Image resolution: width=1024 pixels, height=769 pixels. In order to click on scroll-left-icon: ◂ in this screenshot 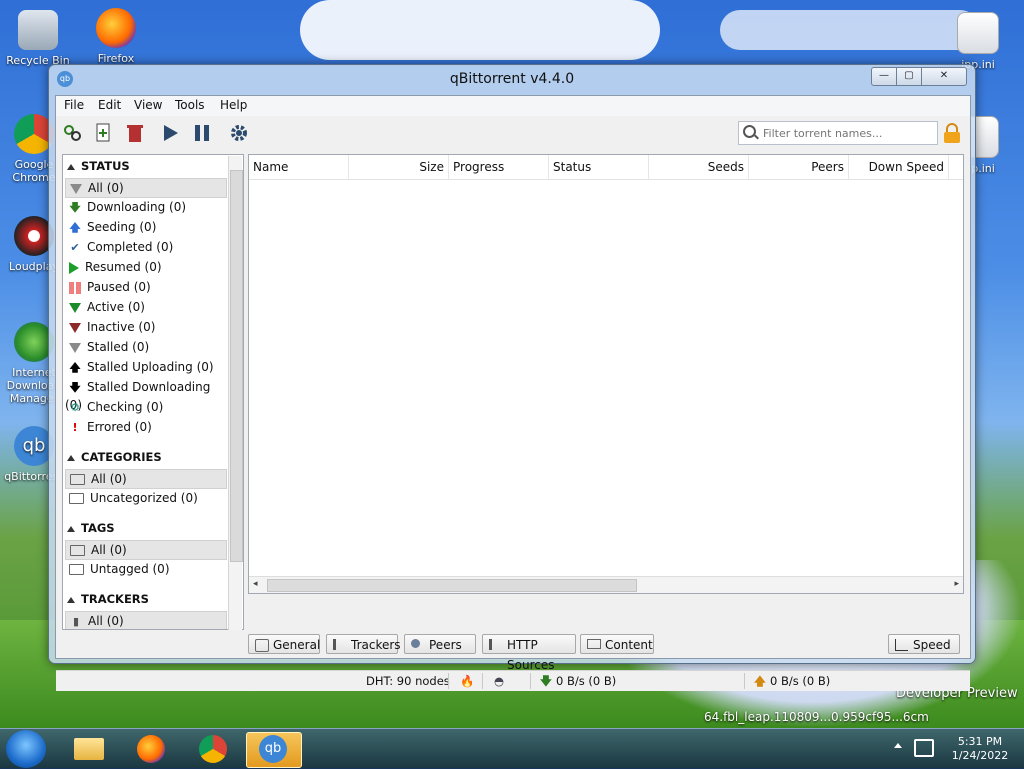, I will do `click(255, 584)`.